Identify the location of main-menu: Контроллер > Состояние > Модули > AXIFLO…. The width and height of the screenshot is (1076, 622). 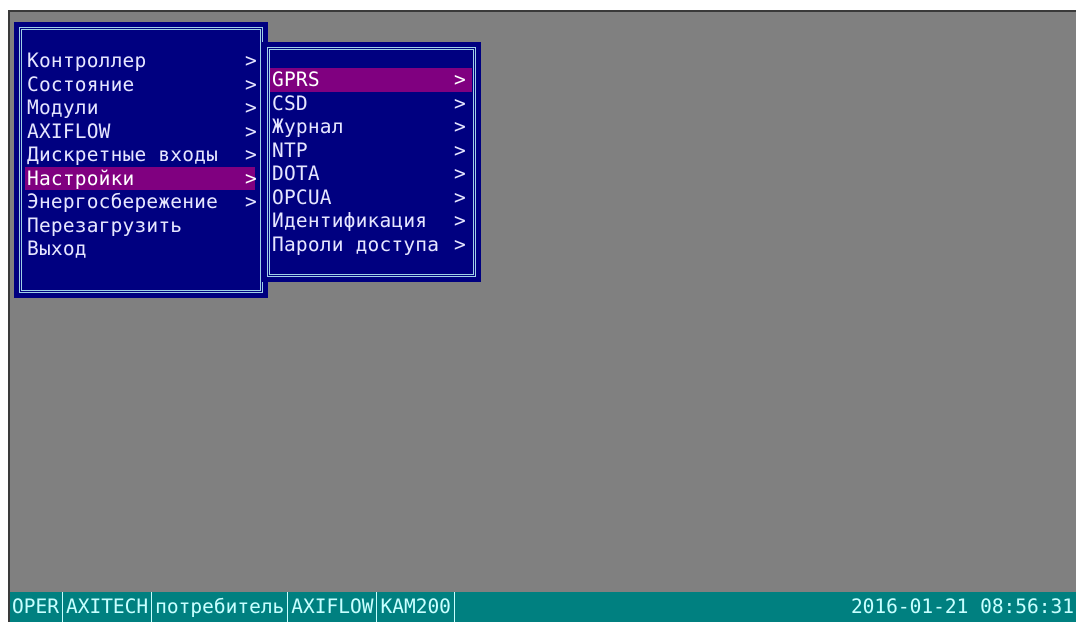
(141, 160).